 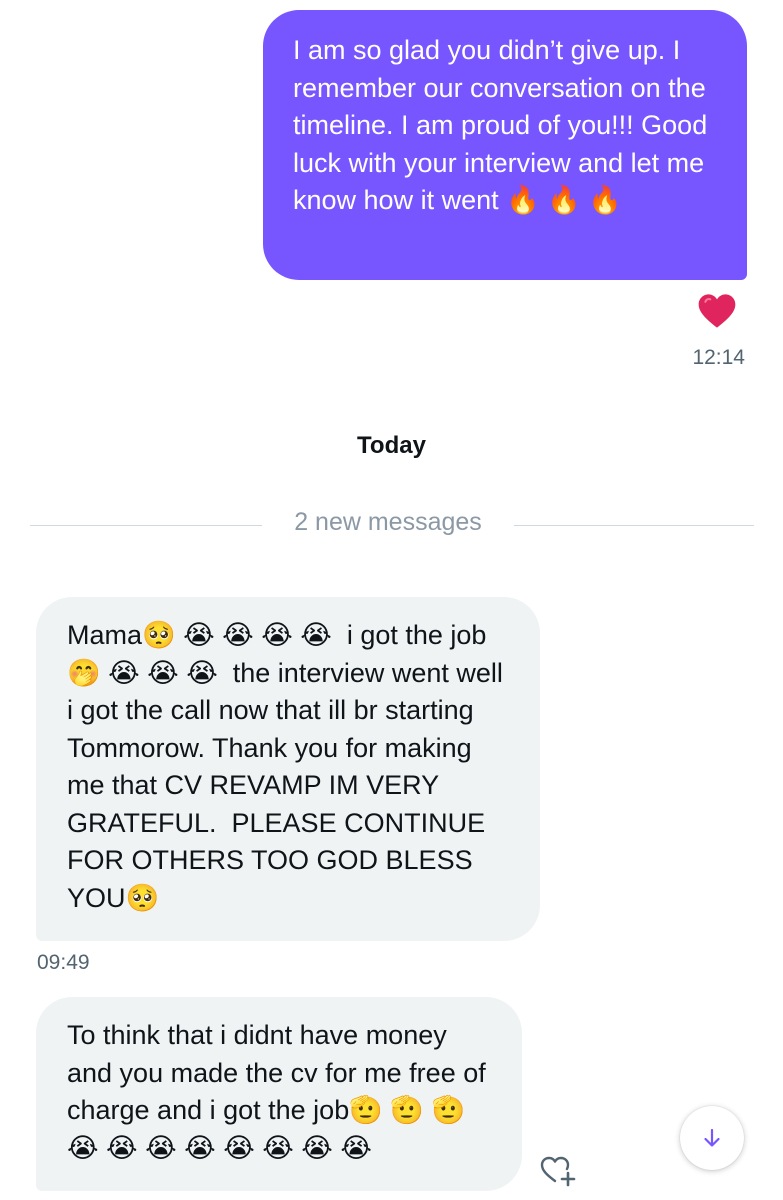 What do you see at coordinates (718, 357) in the screenshot?
I see `sent-message-timestamp: 12:14` at bounding box center [718, 357].